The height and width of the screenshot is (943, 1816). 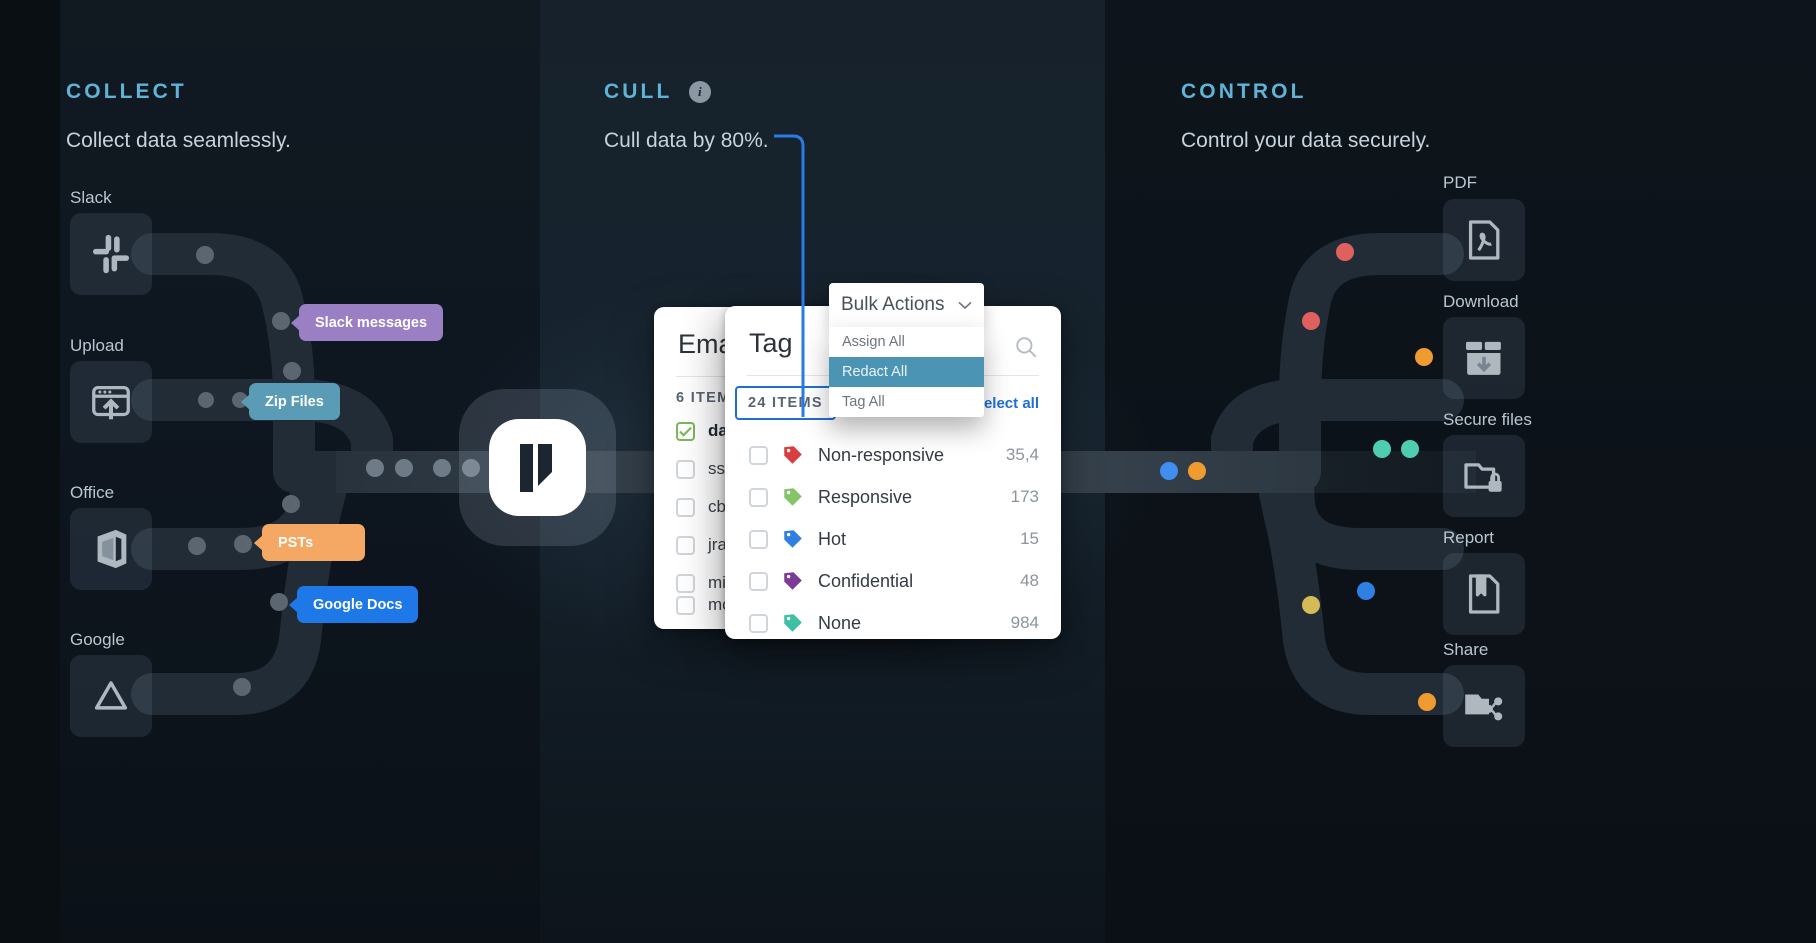 What do you see at coordinates (1024, 622) in the screenshot?
I see `tag-count: 984` at bounding box center [1024, 622].